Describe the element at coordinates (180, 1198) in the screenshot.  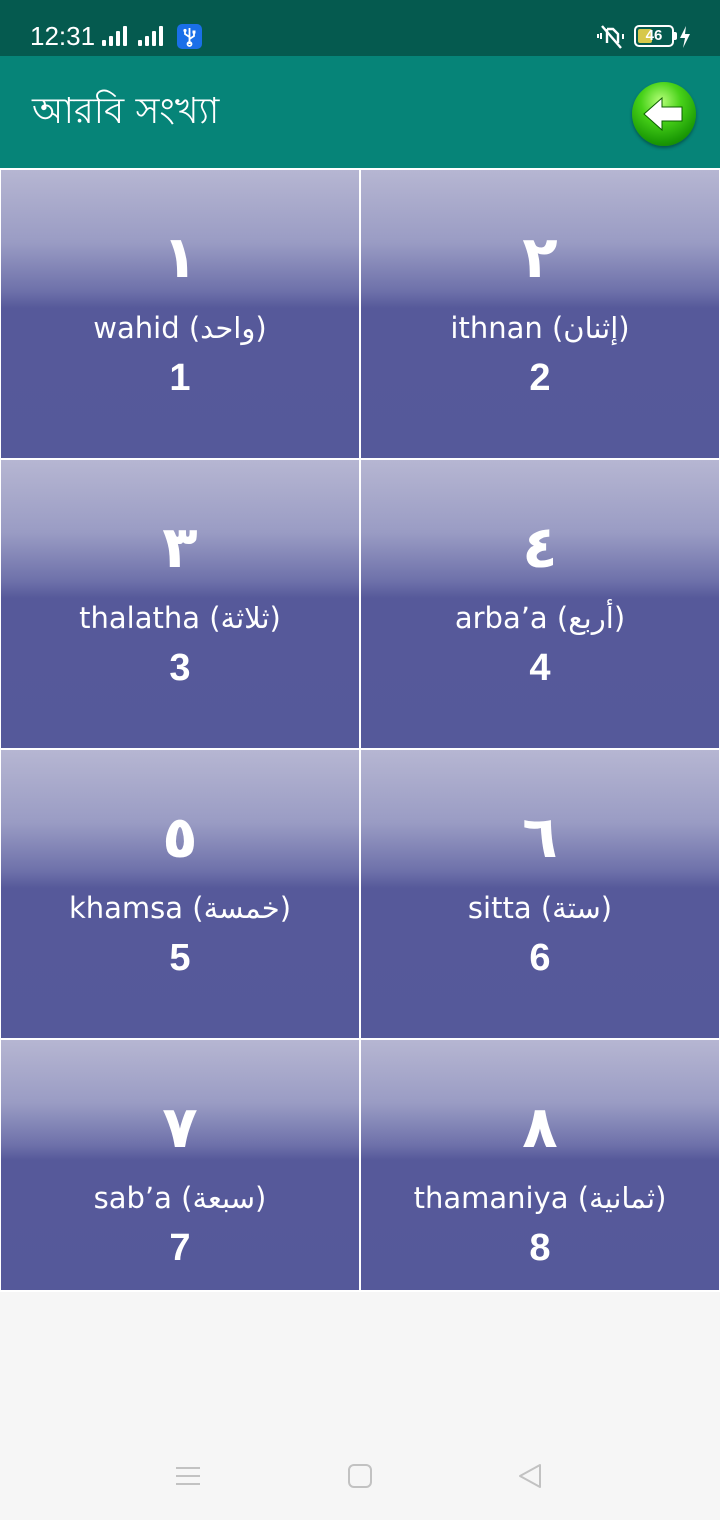
I see `transliteration: sab’a (سبعة)` at that location.